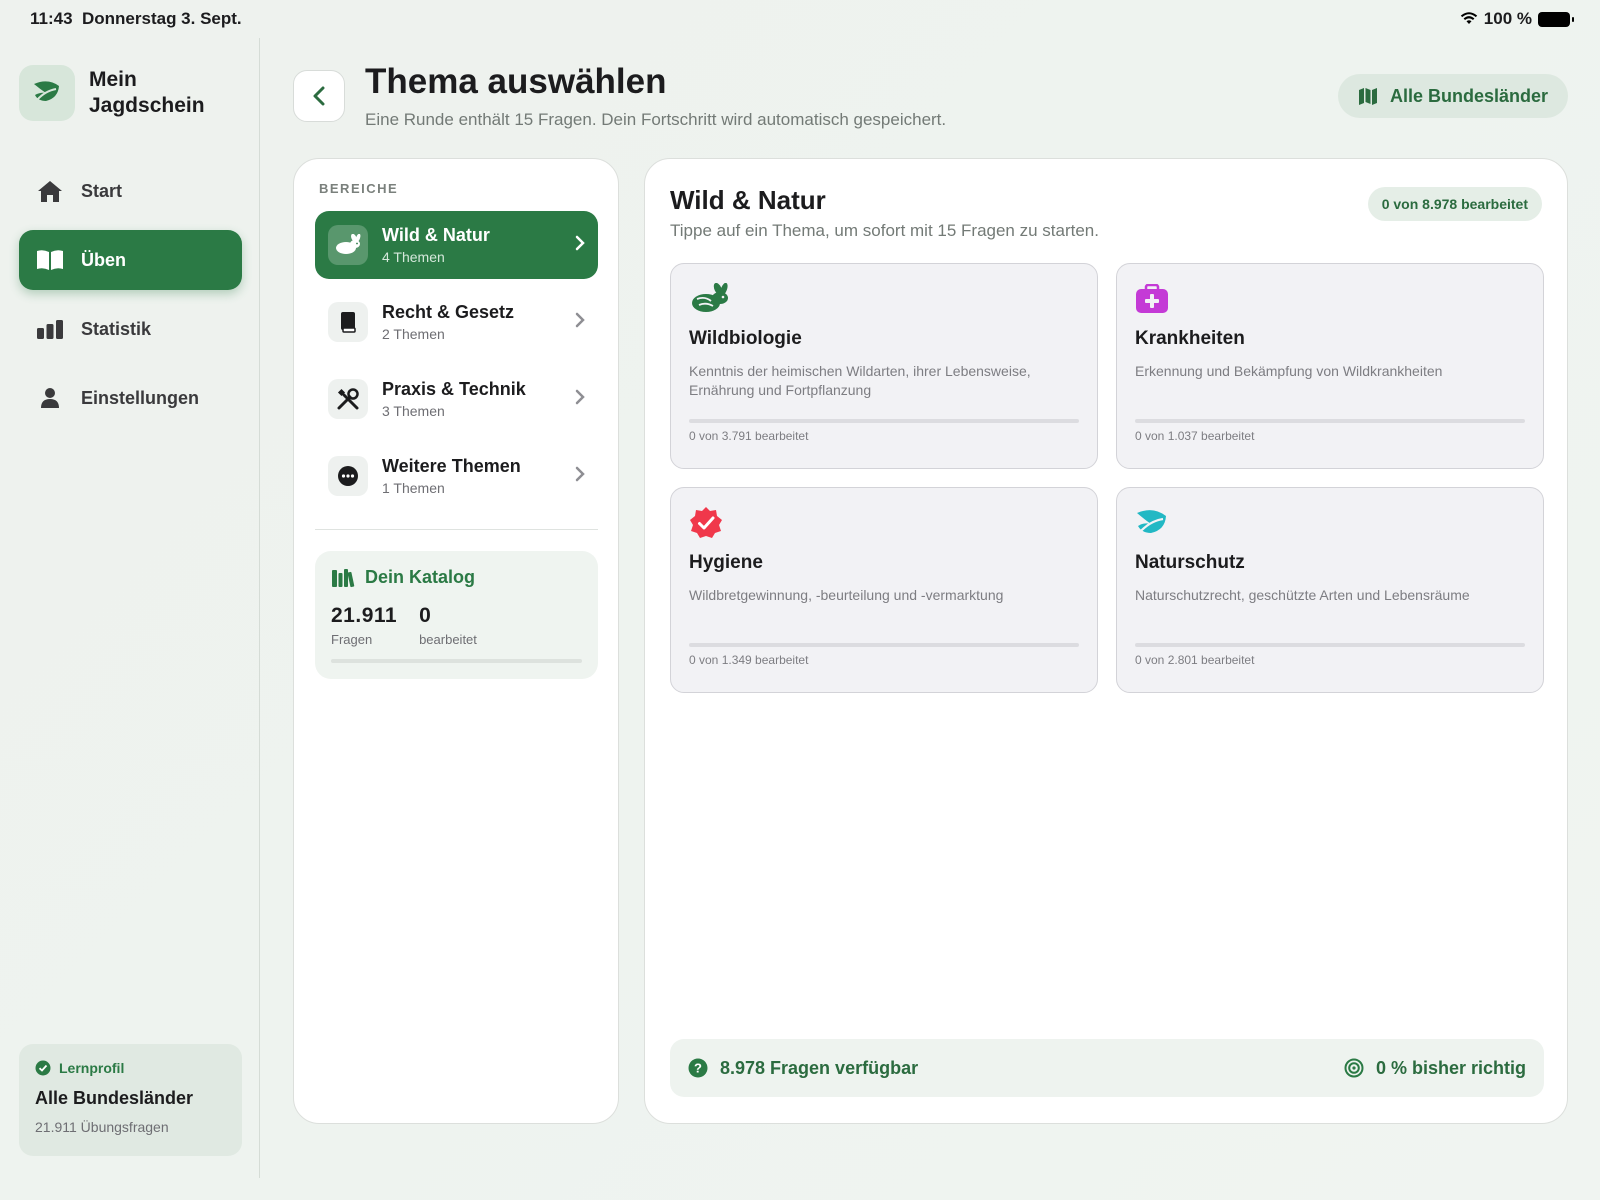 The height and width of the screenshot is (1200, 1600). What do you see at coordinates (1468, 18) in the screenshot?
I see `wifi-icon` at bounding box center [1468, 18].